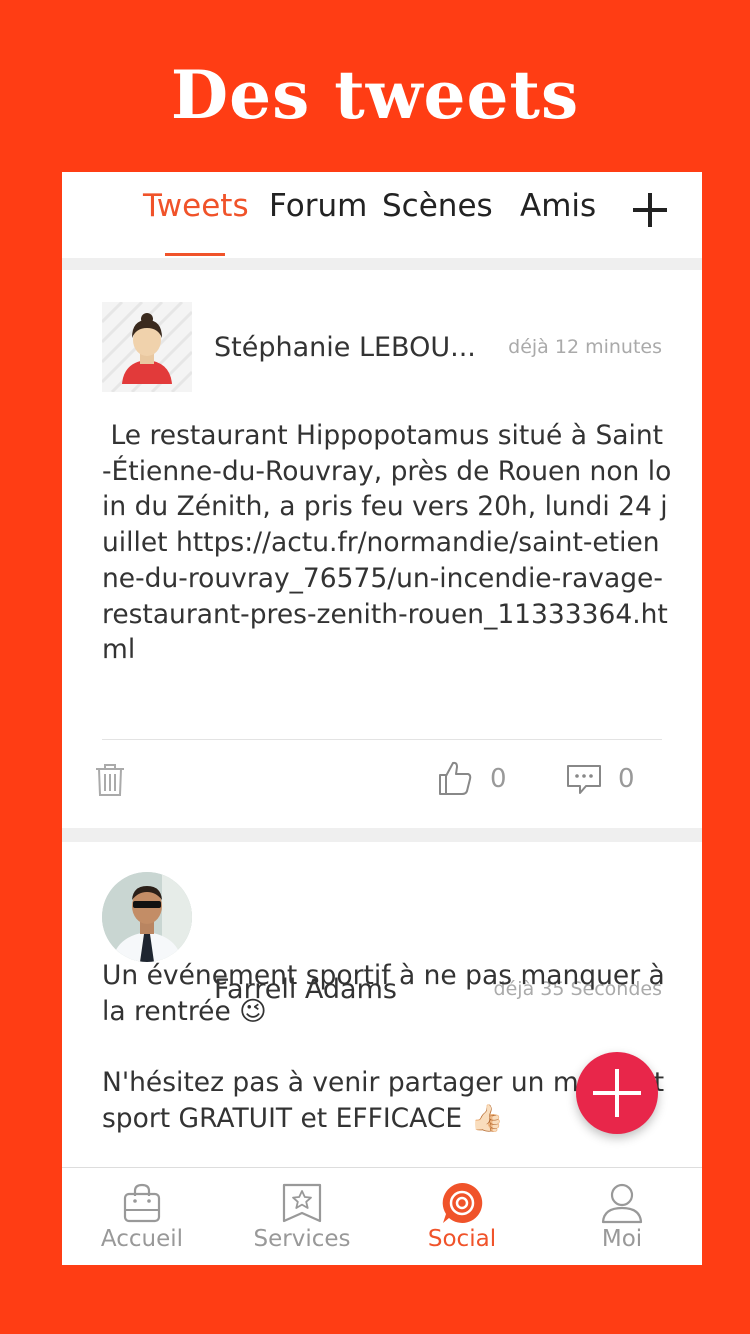  I want to click on timestamp: déjà 12 minutes, so click(585, 347).